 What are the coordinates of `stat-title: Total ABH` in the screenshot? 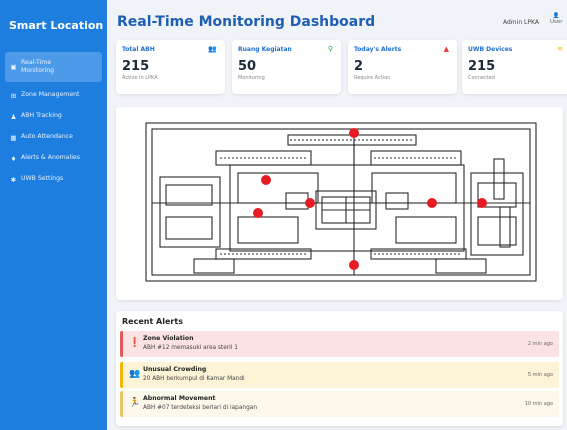 It's located at (138, 49).